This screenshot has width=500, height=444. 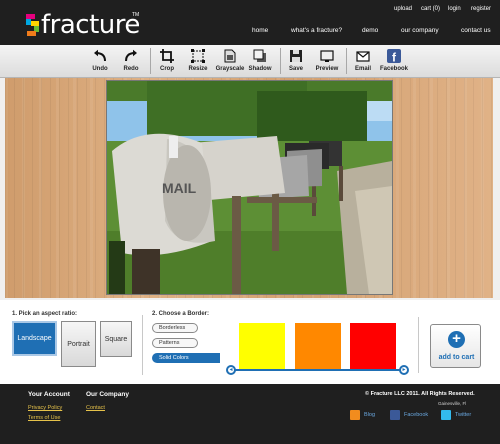 I want to click on preview-label: Preview, so click(x=327, y=69).